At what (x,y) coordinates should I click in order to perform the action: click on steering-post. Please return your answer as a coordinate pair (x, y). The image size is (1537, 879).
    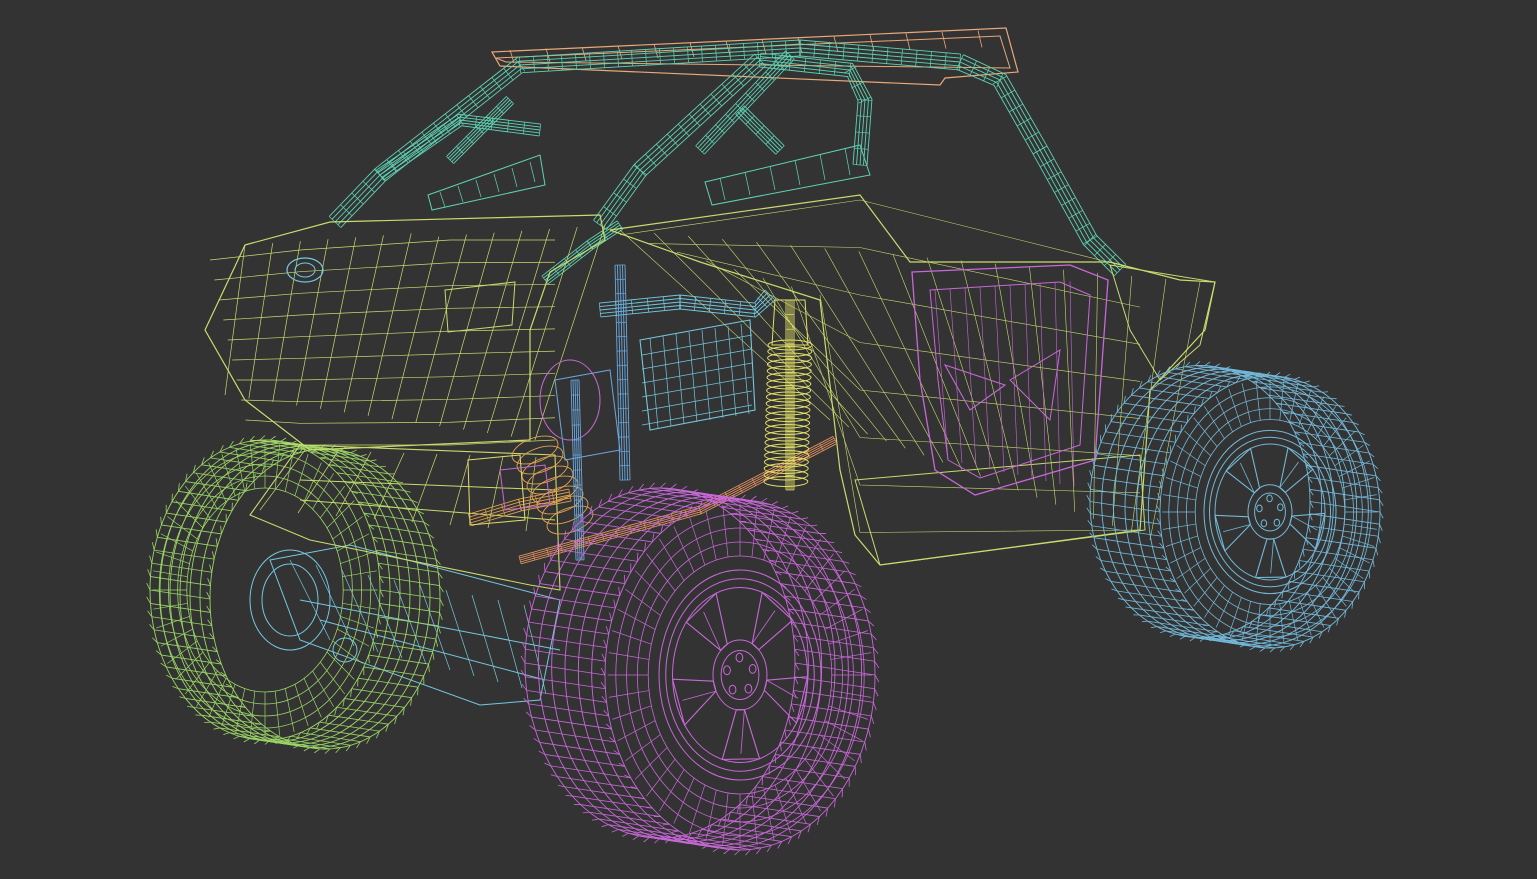
    Looking at the image, I should click on (624, 372).